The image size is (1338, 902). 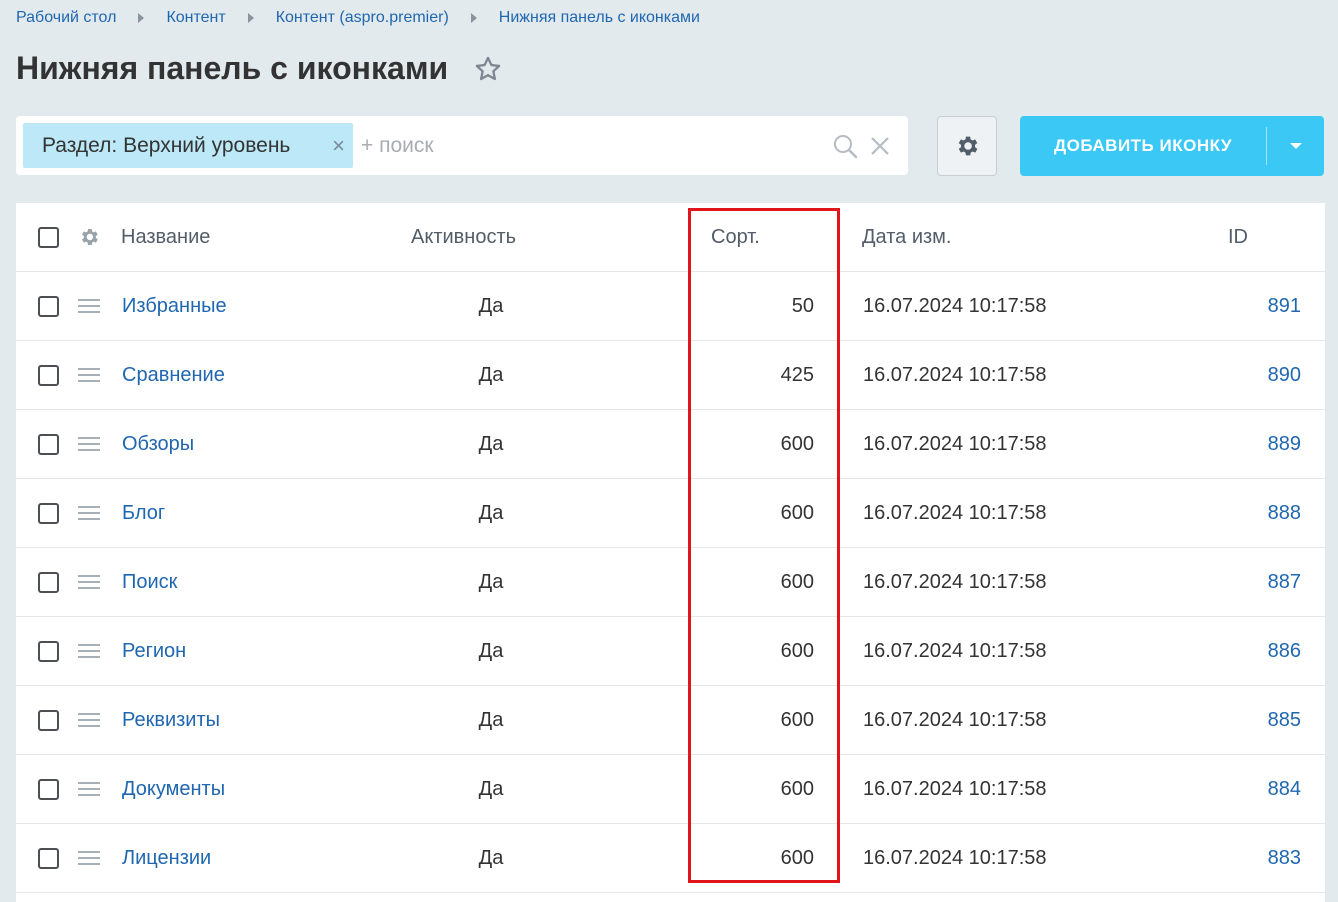 What do you see at coordinates (173, 789) in the screenshot?
I see `row-name-link: Документы` at bounding box center [173, 789].